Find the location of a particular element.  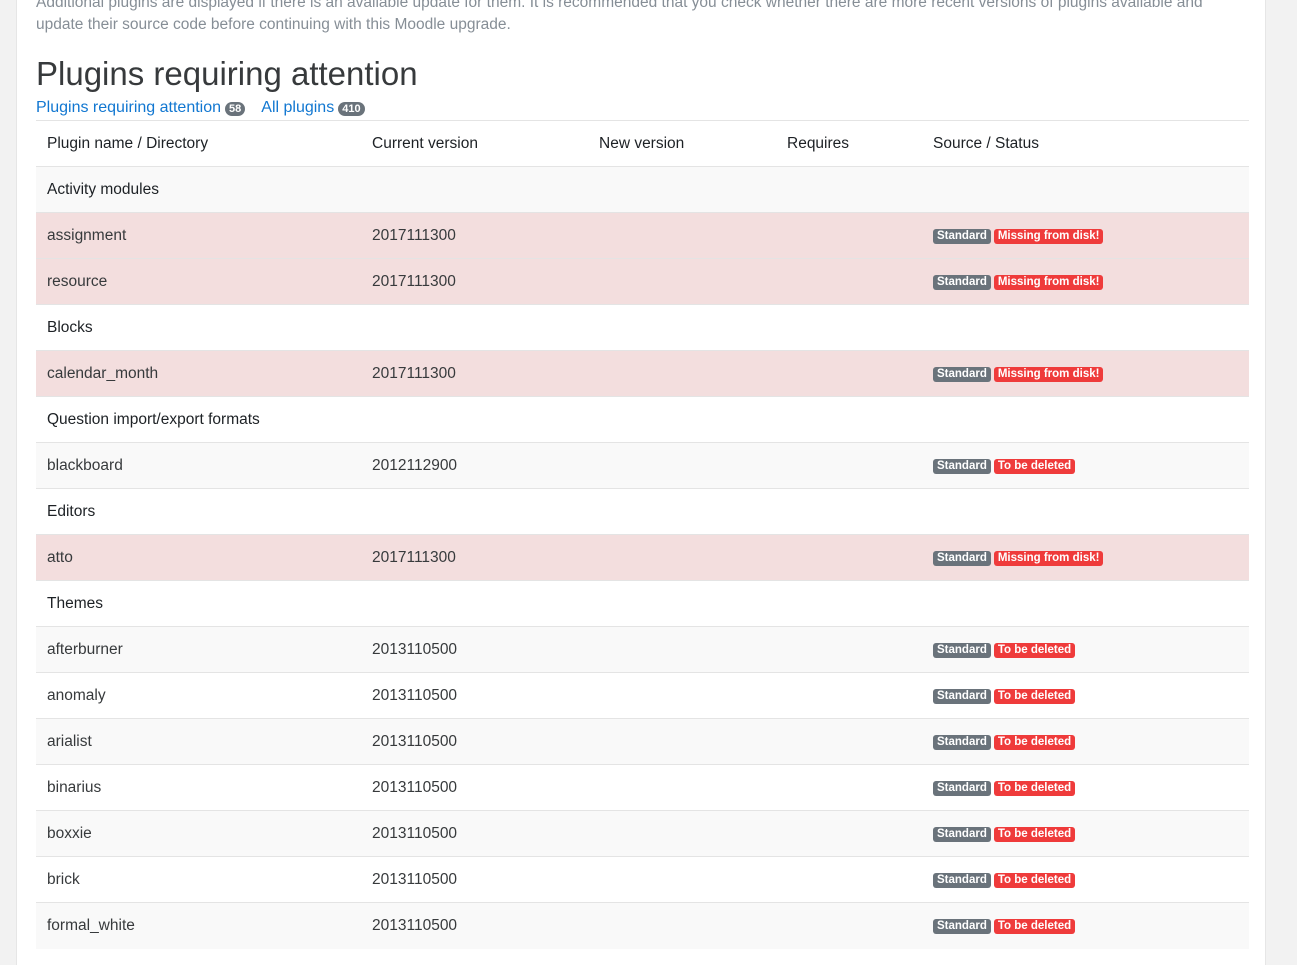

page-title: Plugins requiring attention is located at coordinates (227, 73).